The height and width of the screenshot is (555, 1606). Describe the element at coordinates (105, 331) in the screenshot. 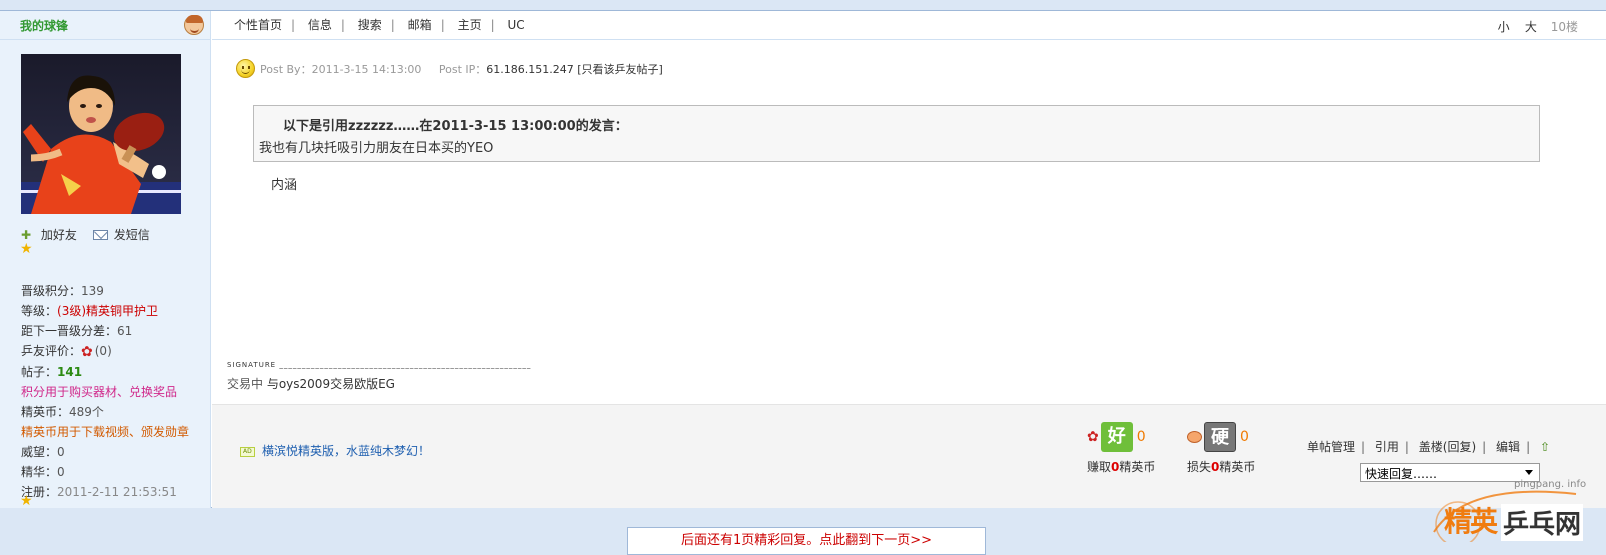

I see `stat-next-level: 距下一晋级分差：61` at that location.